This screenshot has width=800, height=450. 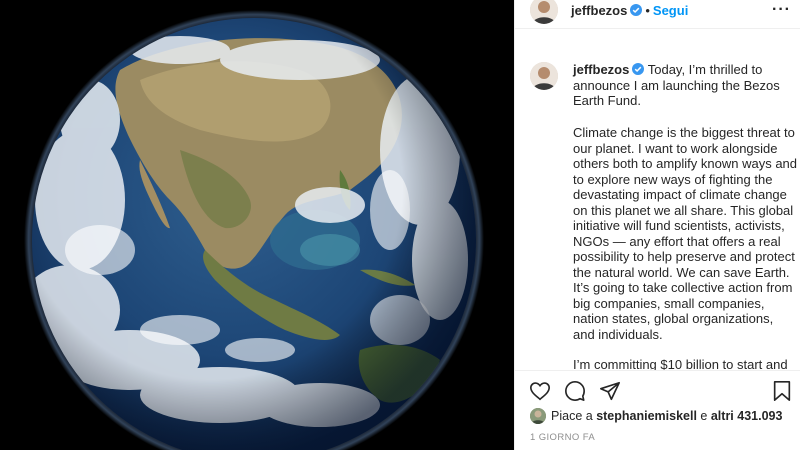 What do you see at coordinates (680, 363) in the screenshot?
I see `caption-continuation: I’m committing $10 billion to start and` at bounding box center [680, 363].